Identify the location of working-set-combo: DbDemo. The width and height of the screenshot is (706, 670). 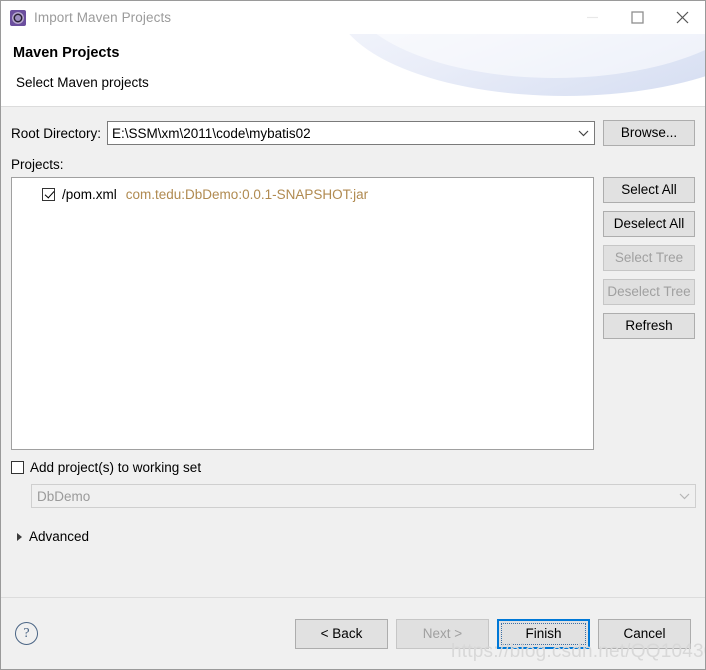
(363, 496).